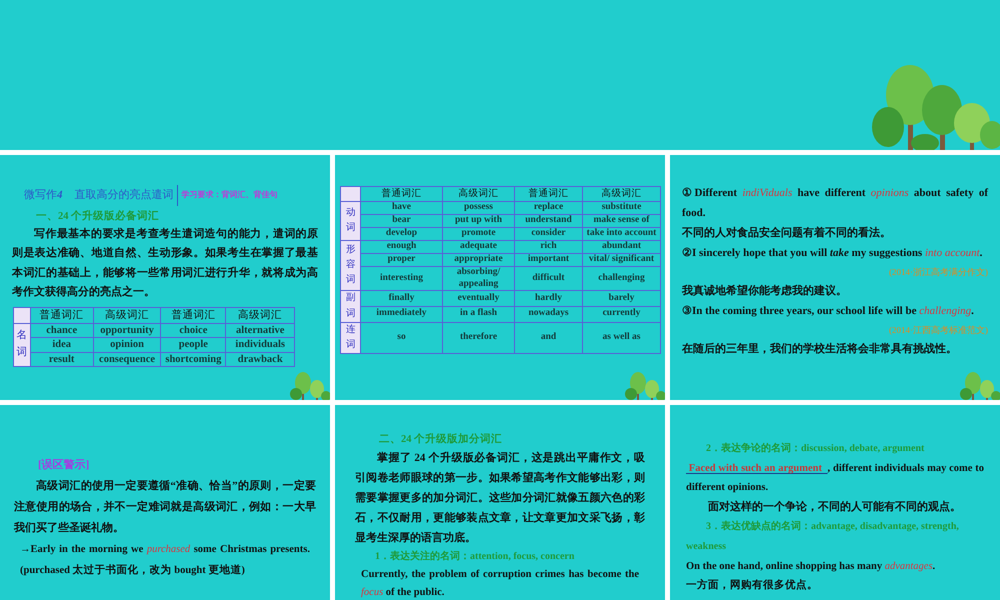 The height and width of the screenshot is (600, 1000). What do you see at coordinates (548, 234) in the screenshot?
I see `table-cell: consider` at bounding box center [548, 234].